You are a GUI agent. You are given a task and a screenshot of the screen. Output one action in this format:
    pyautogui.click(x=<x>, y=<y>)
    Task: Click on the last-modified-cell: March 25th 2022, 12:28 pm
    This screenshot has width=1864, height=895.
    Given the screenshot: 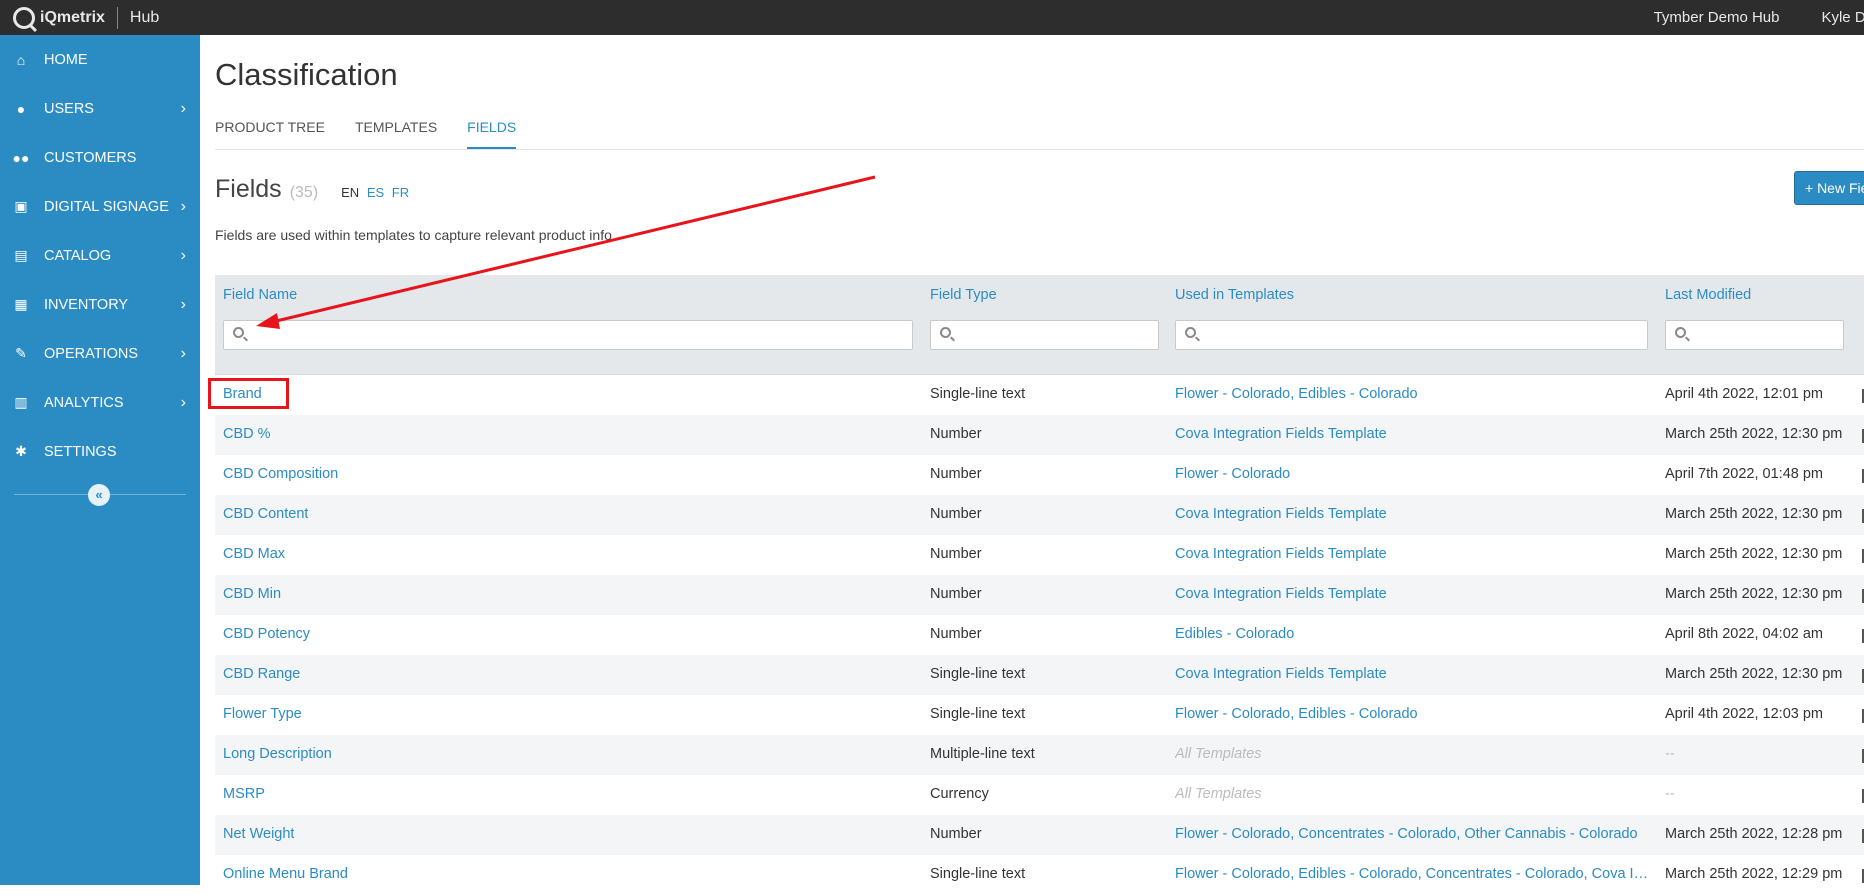 What is the action you would take?
    pyautogui.click(x=1754, y=834)
    